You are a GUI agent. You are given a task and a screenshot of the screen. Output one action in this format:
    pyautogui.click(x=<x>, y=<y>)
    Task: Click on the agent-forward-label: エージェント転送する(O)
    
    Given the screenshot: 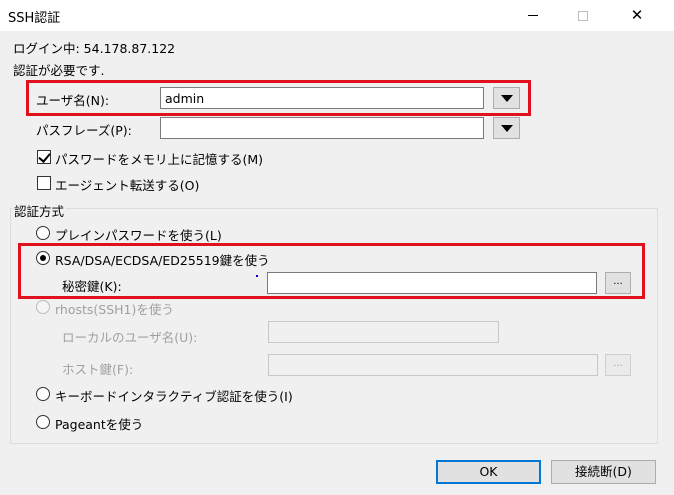 What is the action you would take?
    pyautogui.click(x=127, y=185)
    